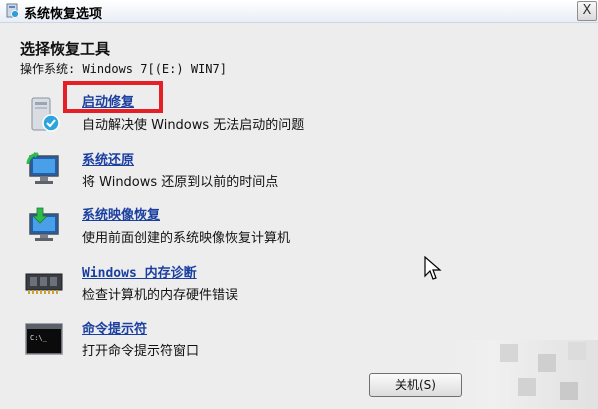 Image resolution: width=598 pixels, height=409 pixels. Describe the element at coordinates (180, 182) in the screenshot. I see `tool-desc-system-restore: 将 Windows 还原到以前的时间点` at that location.